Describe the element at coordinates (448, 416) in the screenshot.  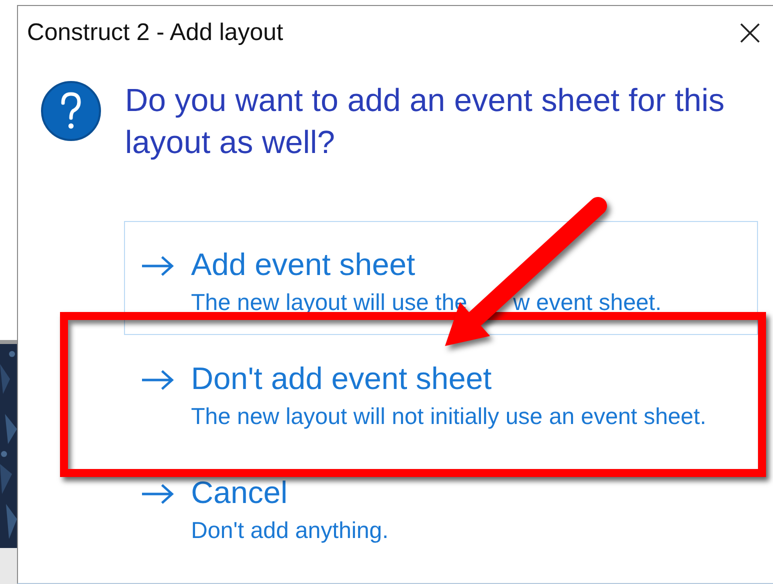
I see `link-description: The new layout will not initially use an event sheet.` at that location.